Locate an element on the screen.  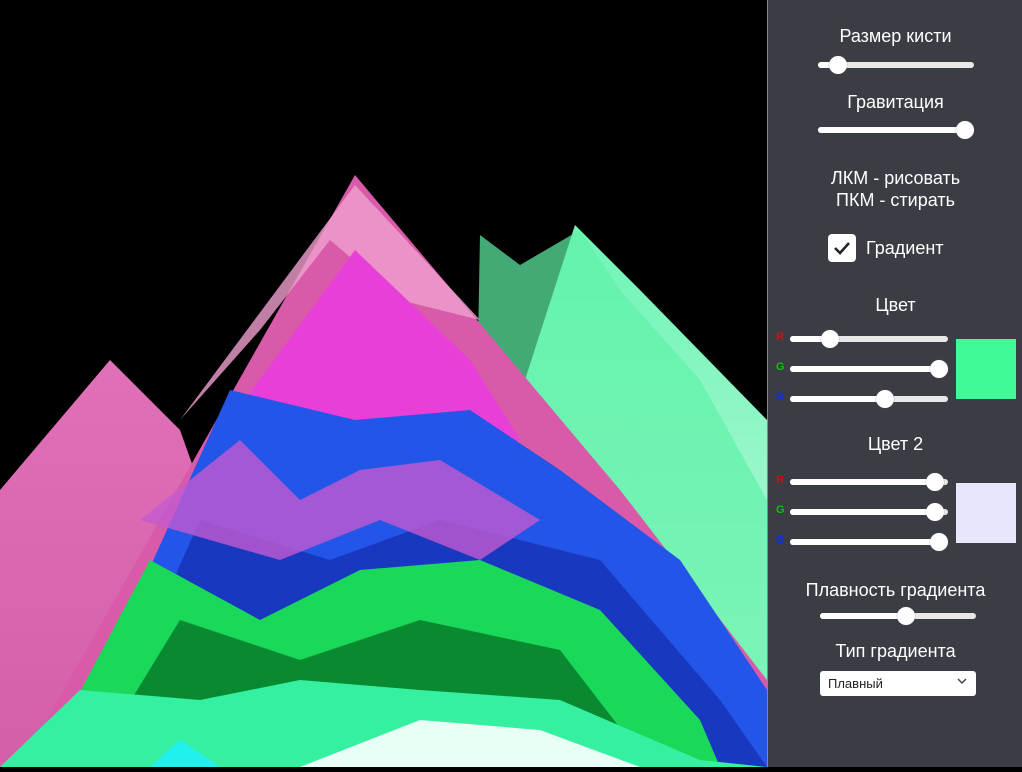
brush-size-slider is located at coordinates (896, 65).